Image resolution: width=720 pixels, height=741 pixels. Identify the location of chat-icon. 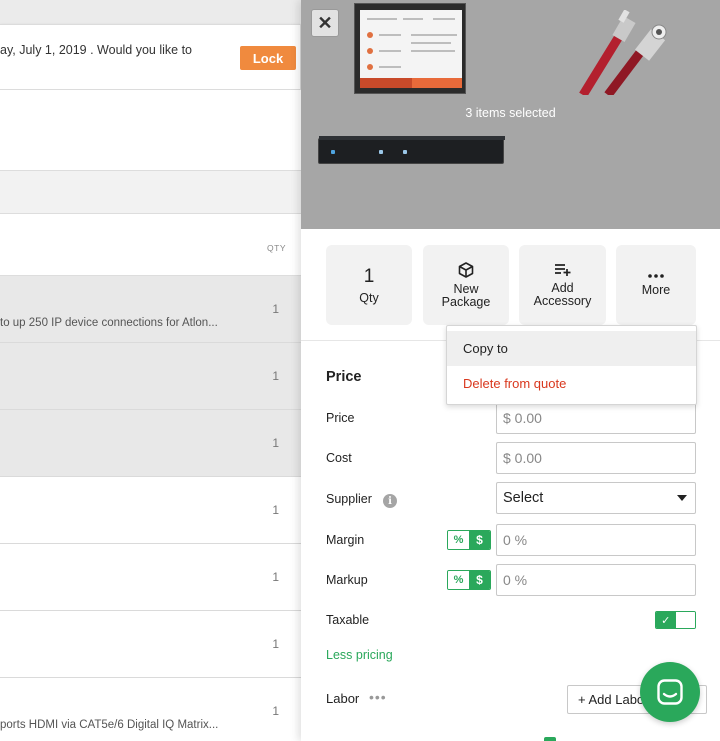
(670, 692).